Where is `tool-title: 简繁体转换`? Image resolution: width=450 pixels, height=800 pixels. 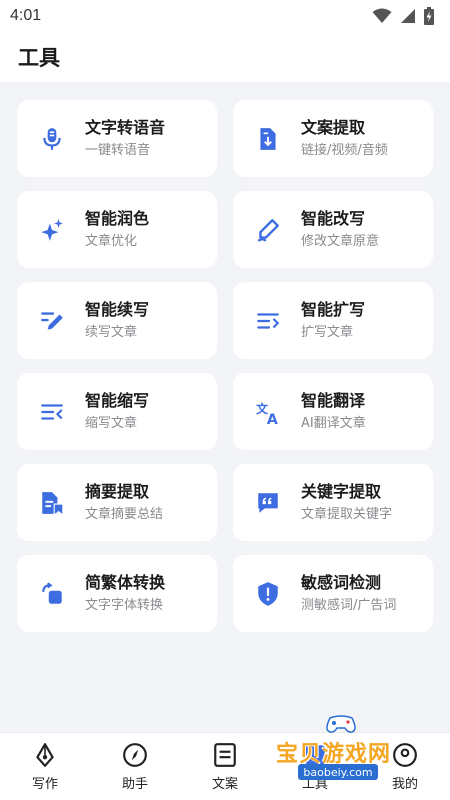 tool-title: 简繁体转换 is located at coordinates (125, 582).